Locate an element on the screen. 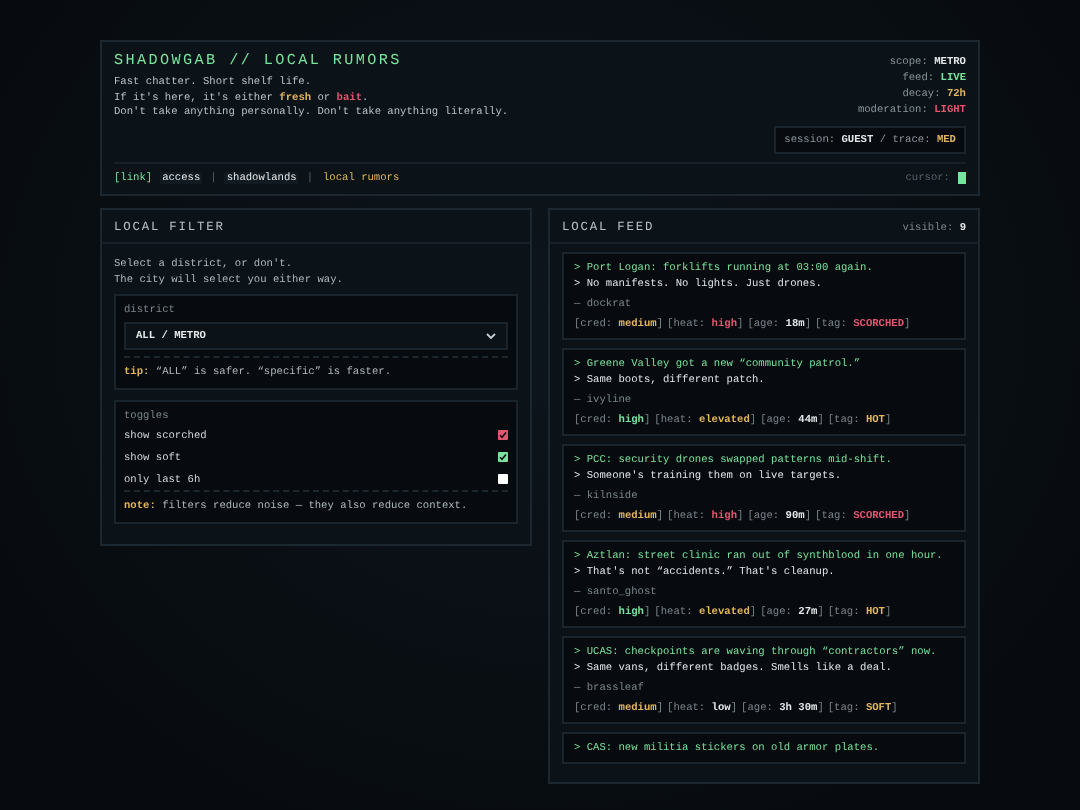 The height and width of the screenshot is (810, 1080). cursor-block is located at coordinates (962, 178).